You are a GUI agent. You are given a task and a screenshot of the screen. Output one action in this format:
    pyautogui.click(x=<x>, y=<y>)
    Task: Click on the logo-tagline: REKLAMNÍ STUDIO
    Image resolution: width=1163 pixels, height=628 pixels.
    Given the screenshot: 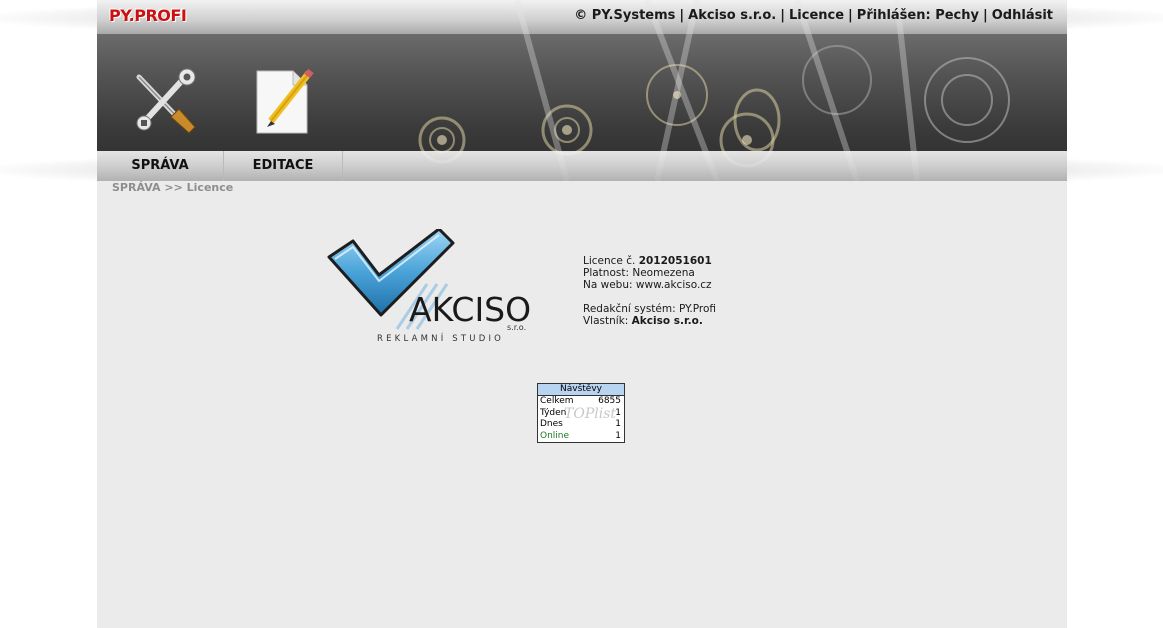 What is the action you would take?
    pyautogui.click(x=440, y=338)
    